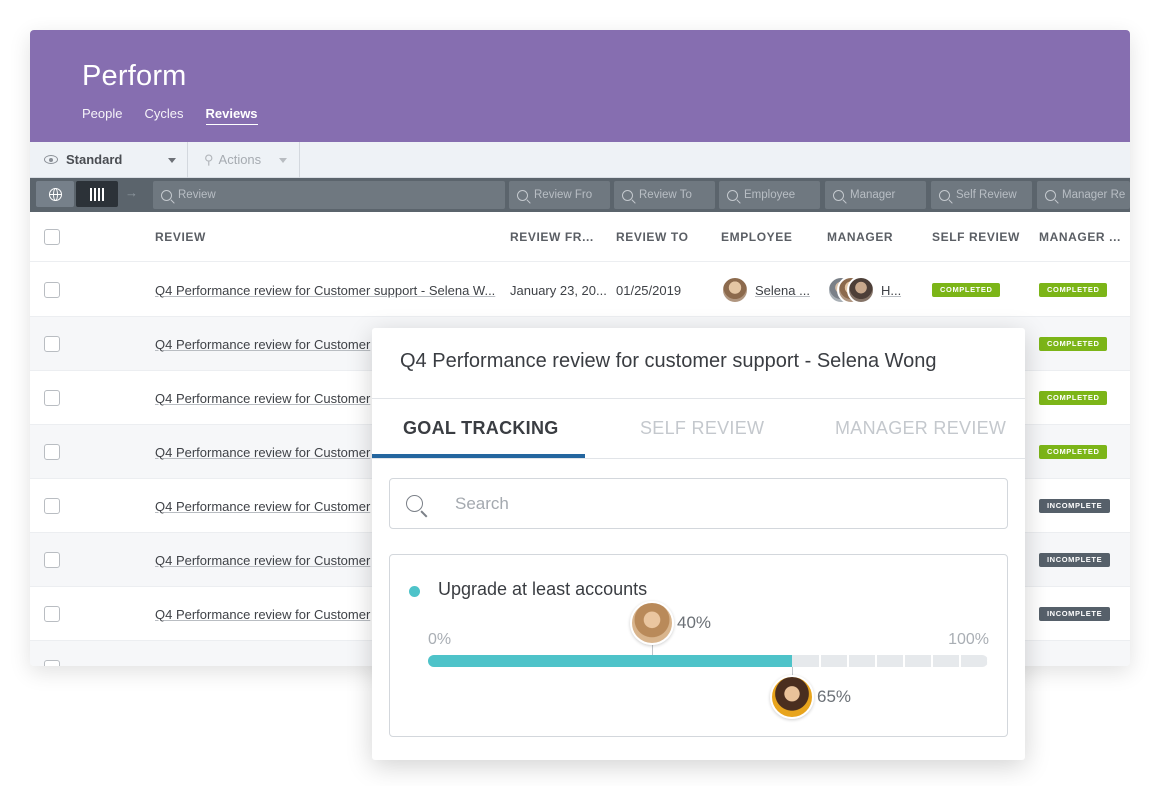  What do you see at coordinates (131, 192) in the screenshot?
I see `arrow-right-icon: →` at bounding box center [131, 192].